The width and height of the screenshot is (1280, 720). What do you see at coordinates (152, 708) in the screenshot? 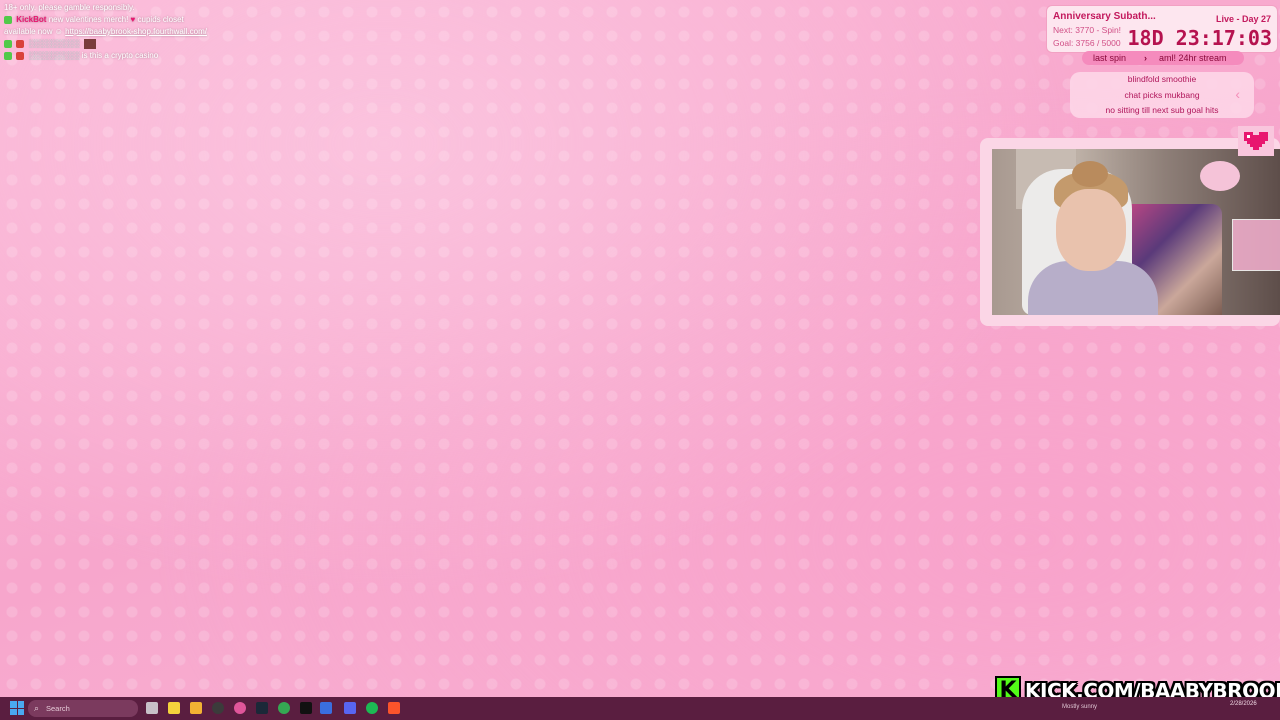
I see `task-view-icon` at bounding box center [152, 708].